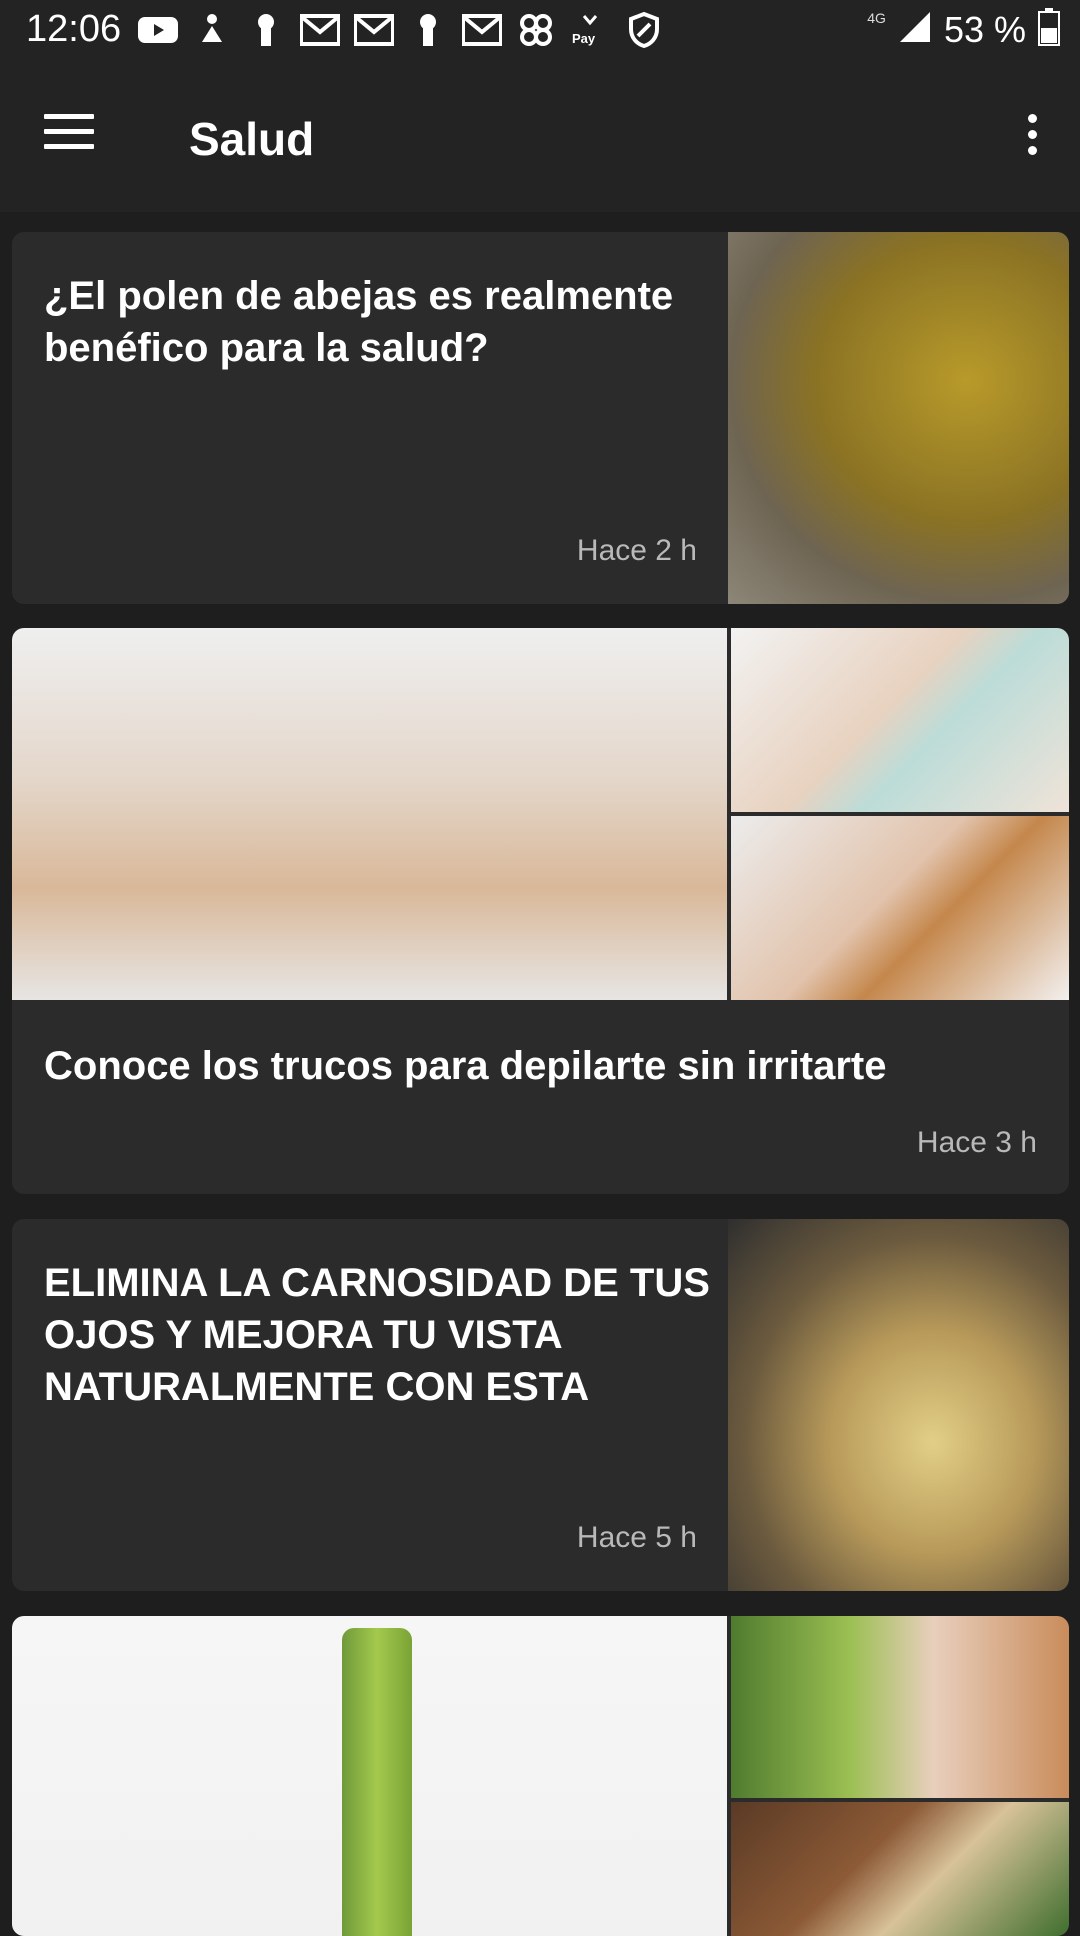 The width and height of the screenshot is (1080, 1936). What do you see at coordinates (636, 1537) in the screenshot?
I see `article-time: Hace 5 h` at bounding box center [636, 1537].